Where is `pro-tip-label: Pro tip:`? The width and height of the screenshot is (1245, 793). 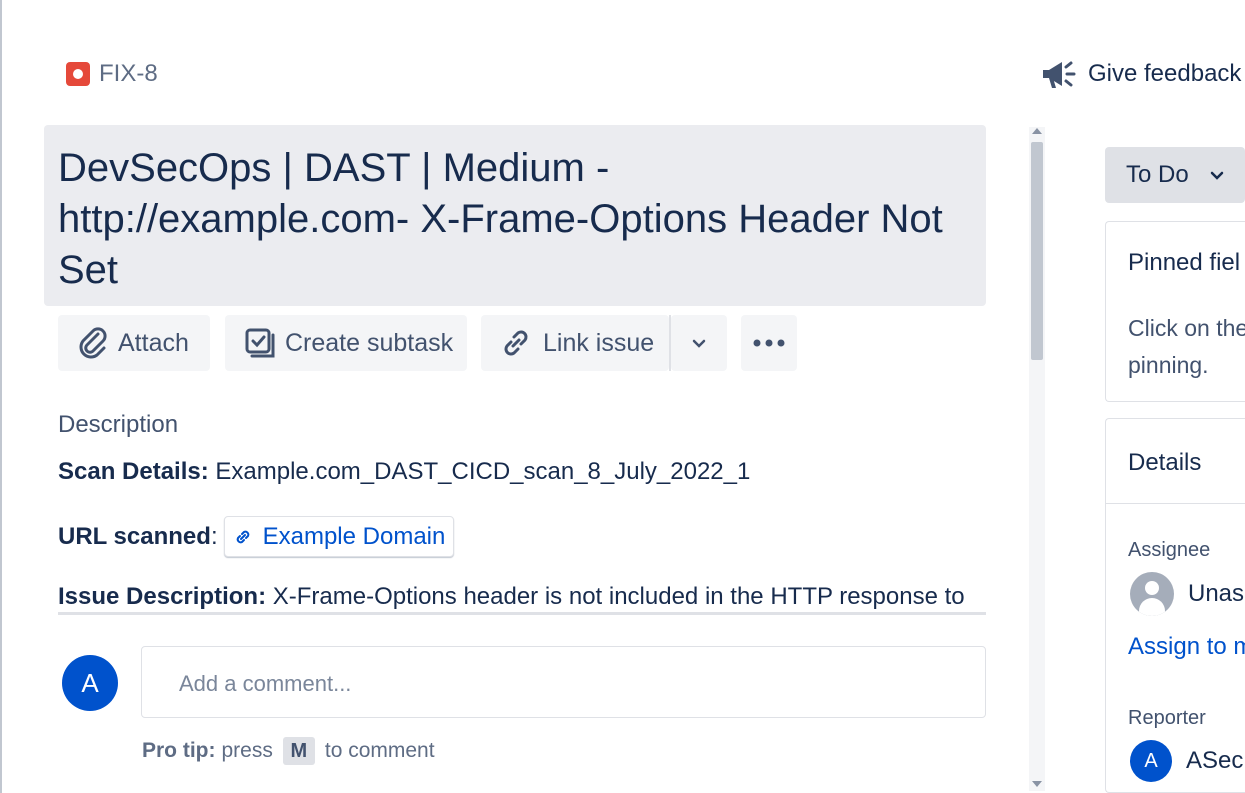
pro-tip-label: Pro tip: is located at coordinates (179, 750).